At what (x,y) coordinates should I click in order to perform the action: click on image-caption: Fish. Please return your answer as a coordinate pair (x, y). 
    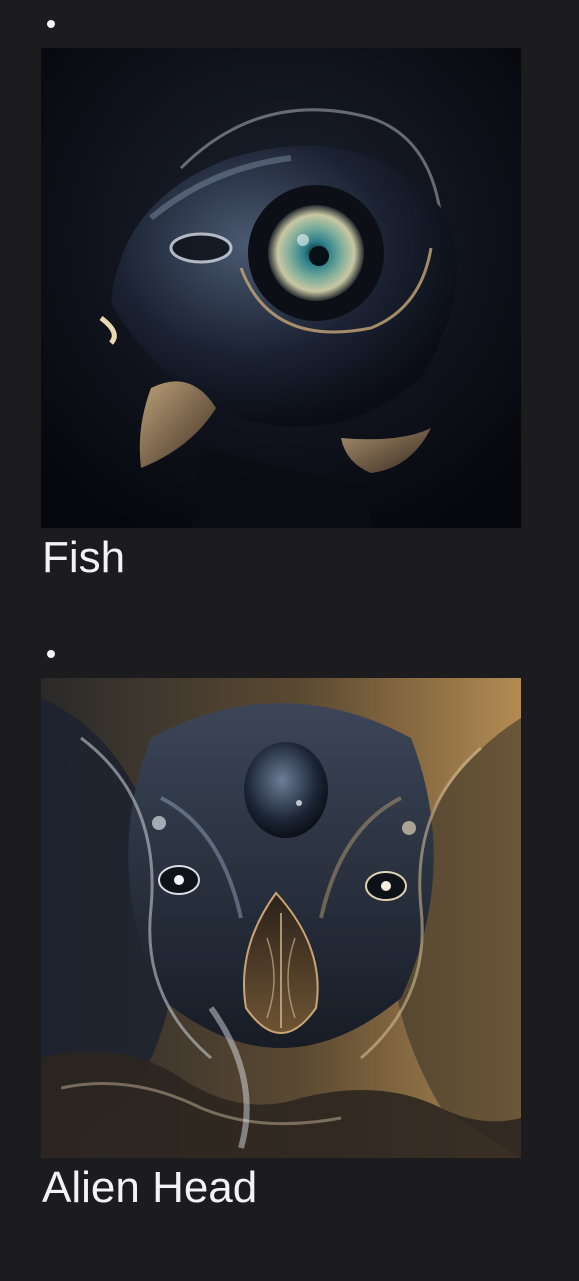
    Looking at the image, I should click on (84, 557).